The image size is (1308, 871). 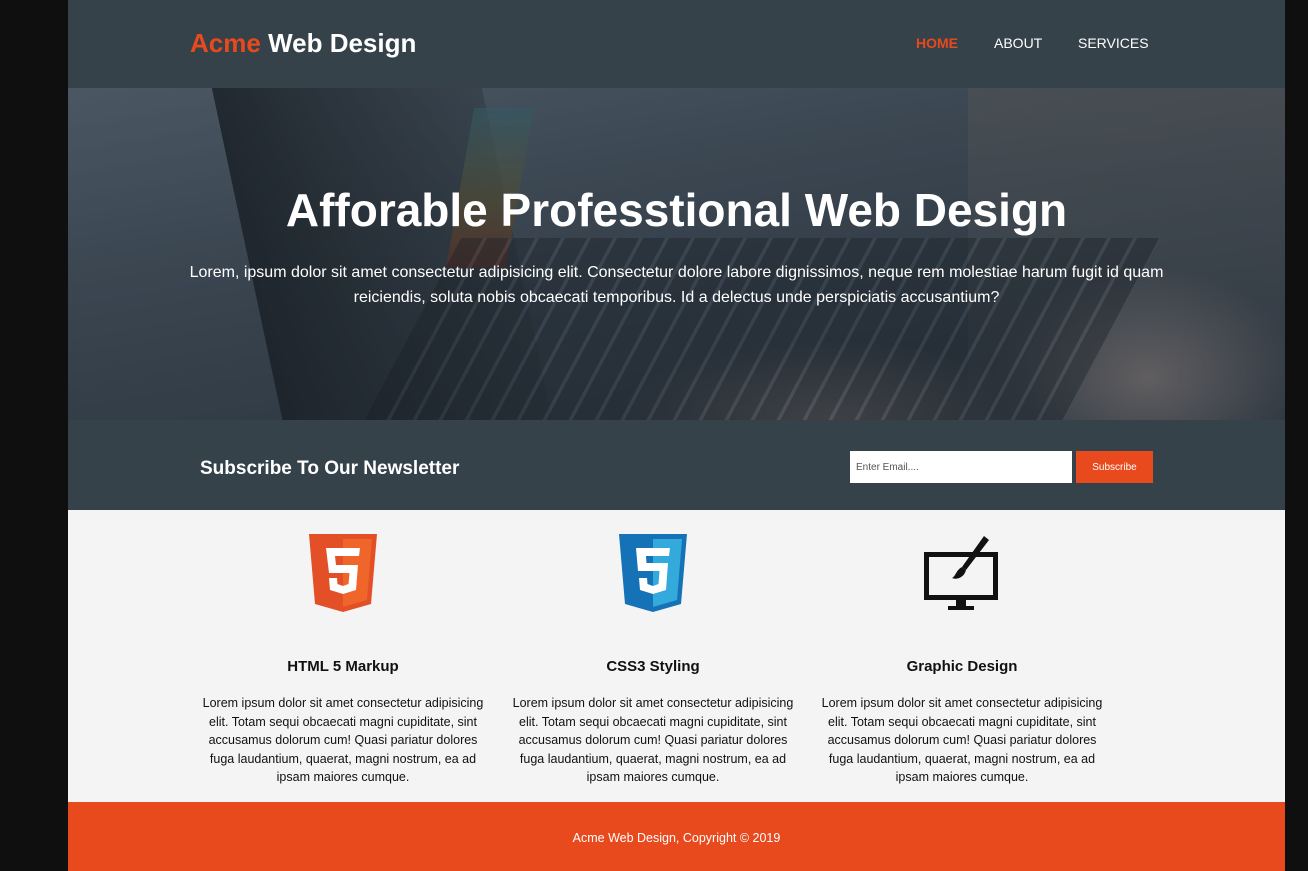 I want to click on css3-icon, so click(x=653, y=573).